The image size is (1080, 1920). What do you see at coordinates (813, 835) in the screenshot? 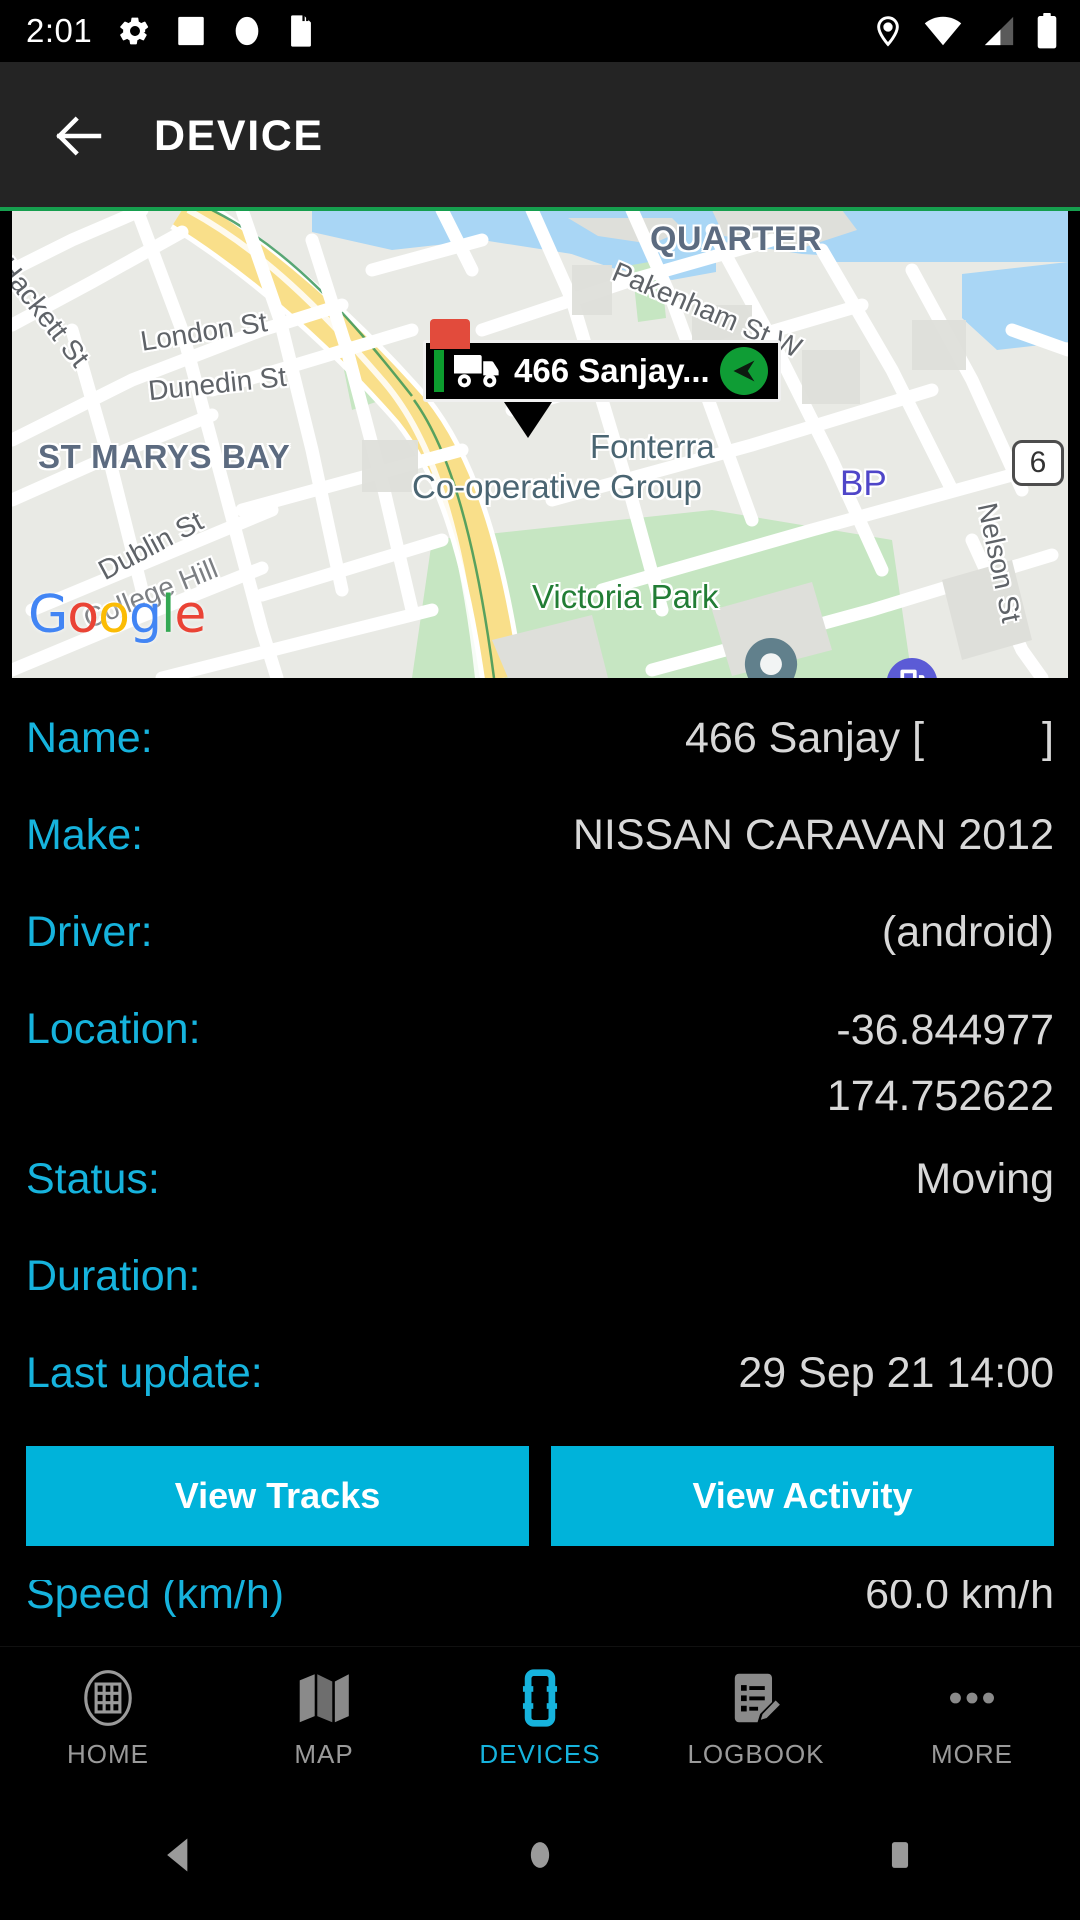
I see `detail-value: NISSAN CARAVAN 2012` at bounding box center [813, 835].